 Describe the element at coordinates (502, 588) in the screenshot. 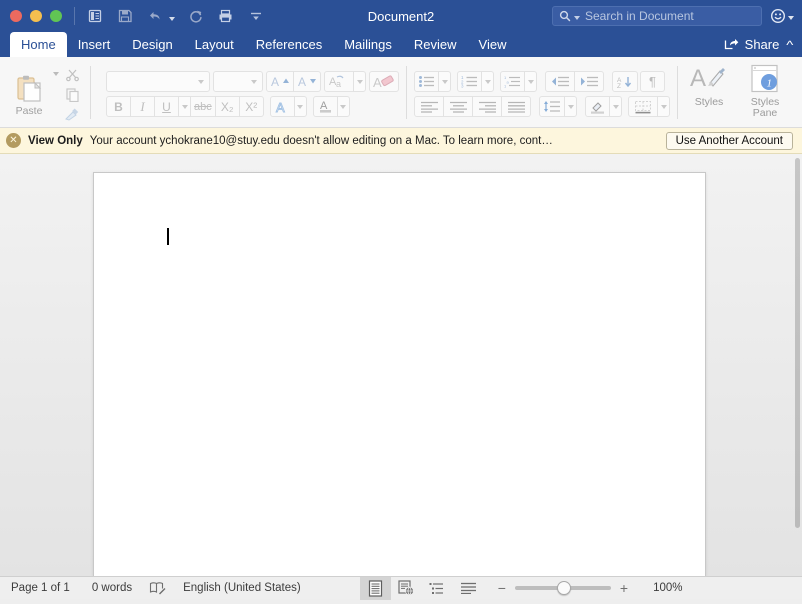

I see `zoom-out-button: −` at that location.